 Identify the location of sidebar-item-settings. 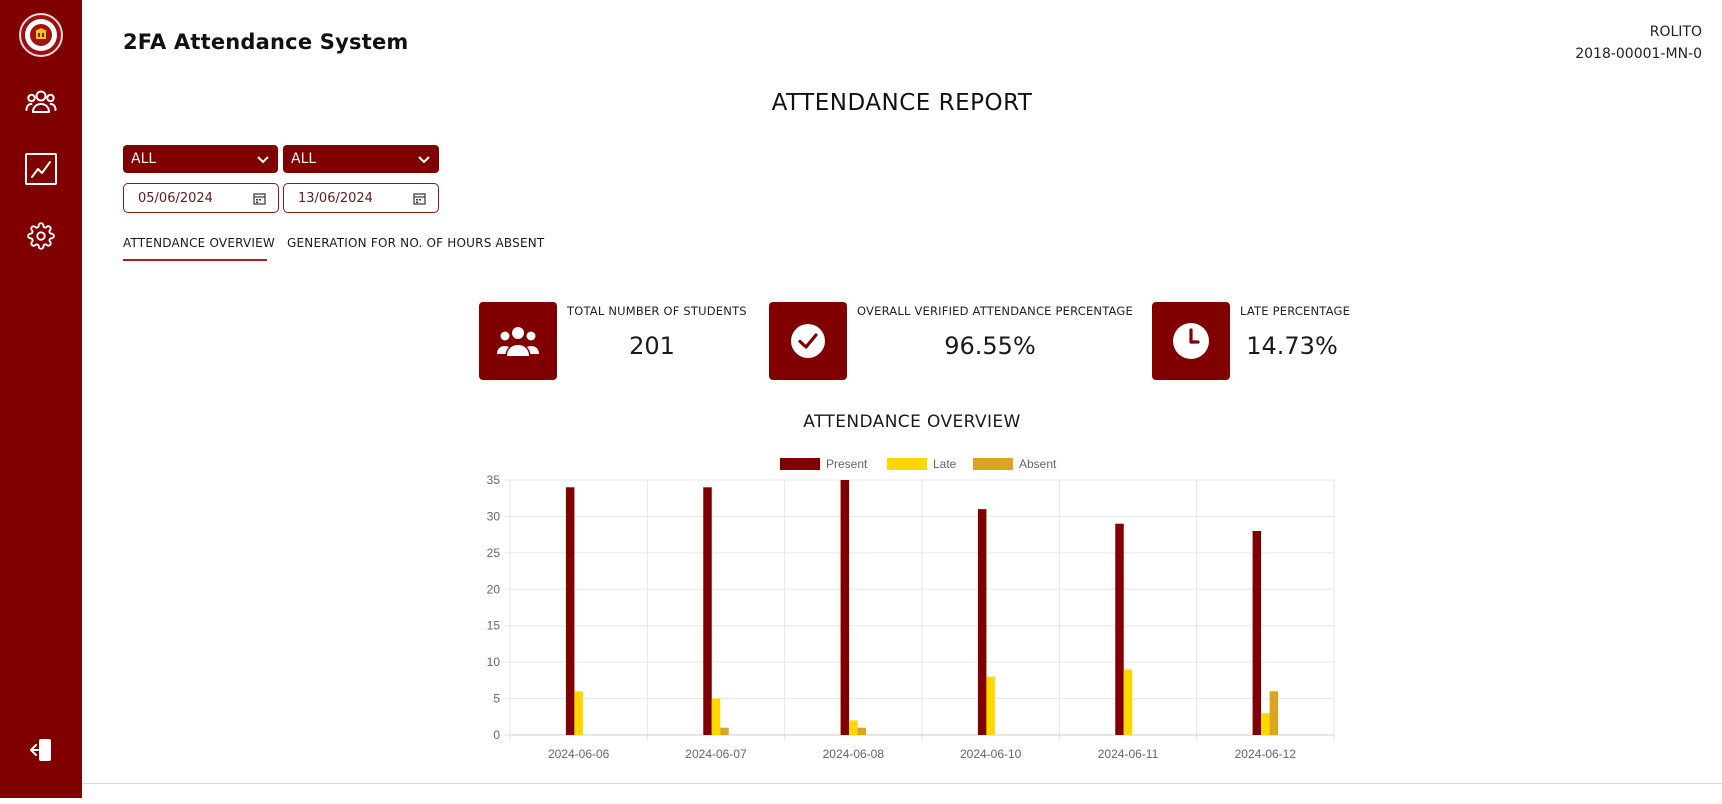
(41, 236).